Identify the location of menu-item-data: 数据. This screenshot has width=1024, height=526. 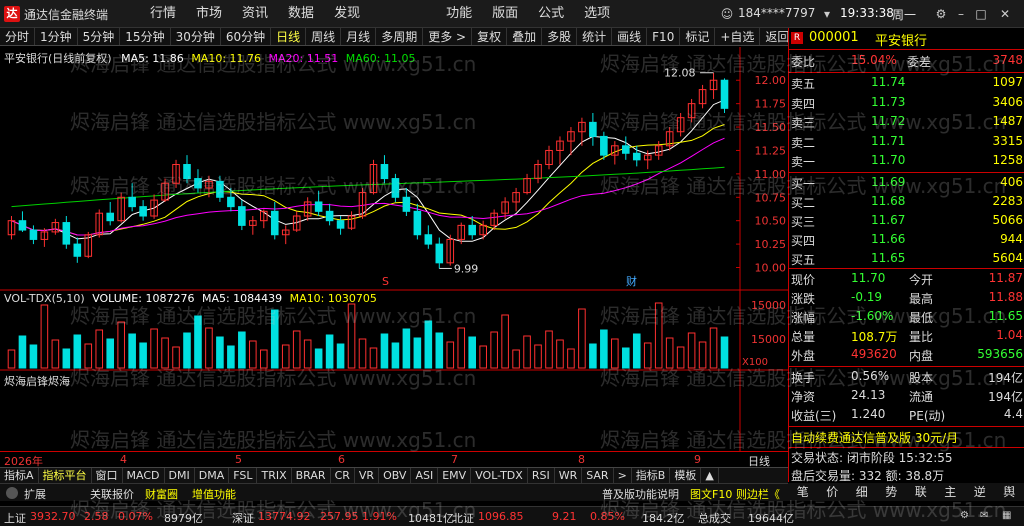
(301, 14).